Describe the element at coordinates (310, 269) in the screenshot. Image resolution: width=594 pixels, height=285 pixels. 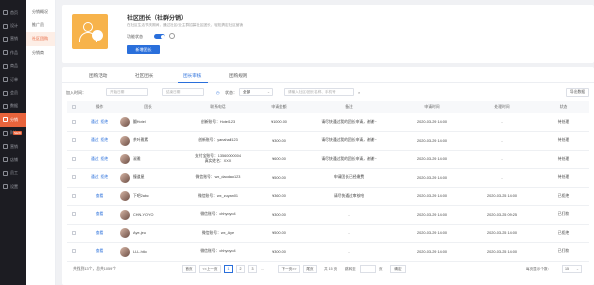
I see `last-page-button: 尾页` at that location.